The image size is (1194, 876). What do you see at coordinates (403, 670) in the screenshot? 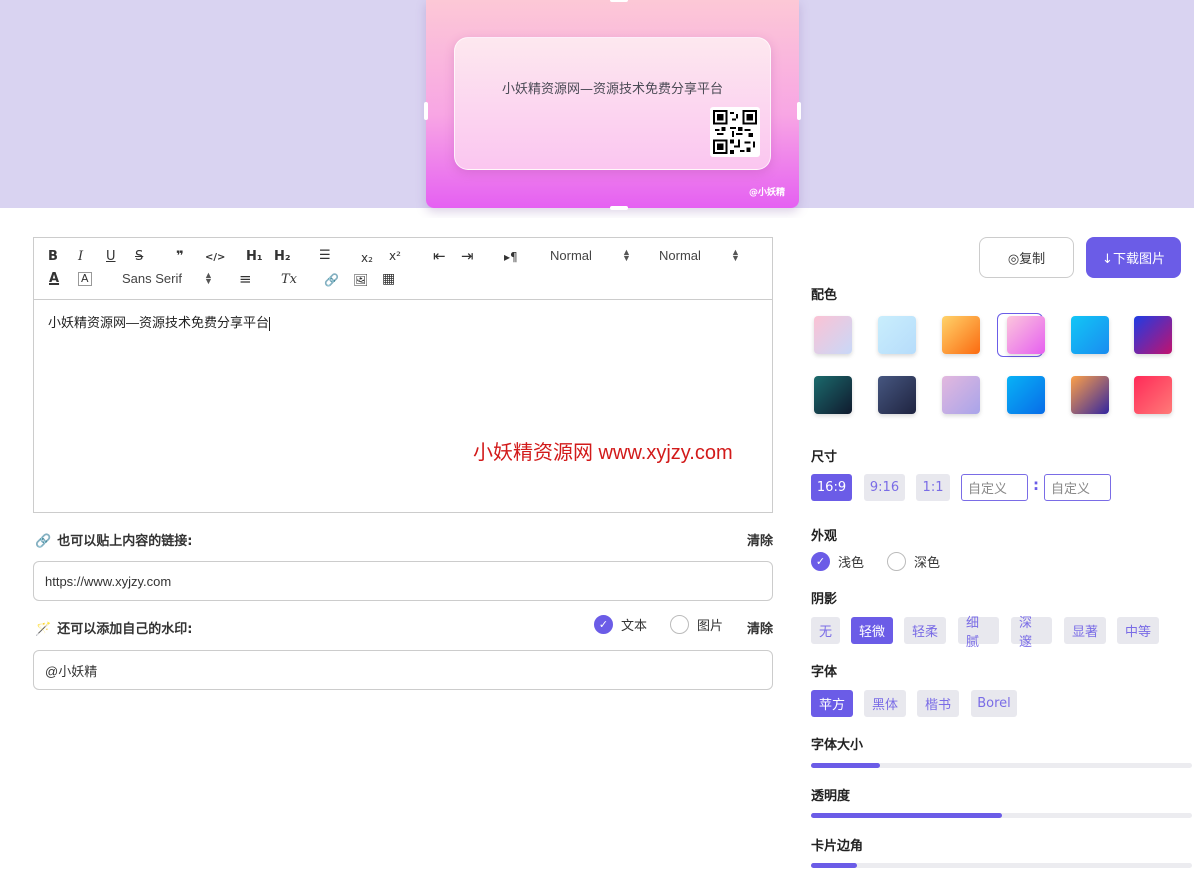
I see `watermark-input: @小妖精` at bounding box center [403, 670].